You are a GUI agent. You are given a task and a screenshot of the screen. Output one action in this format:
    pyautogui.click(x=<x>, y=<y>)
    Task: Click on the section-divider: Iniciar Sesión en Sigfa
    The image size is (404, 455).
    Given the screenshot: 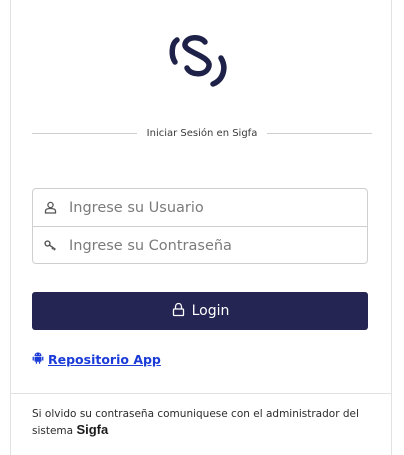 What is the action you would take?
    pyautogui.click(x=202, y=133)
    